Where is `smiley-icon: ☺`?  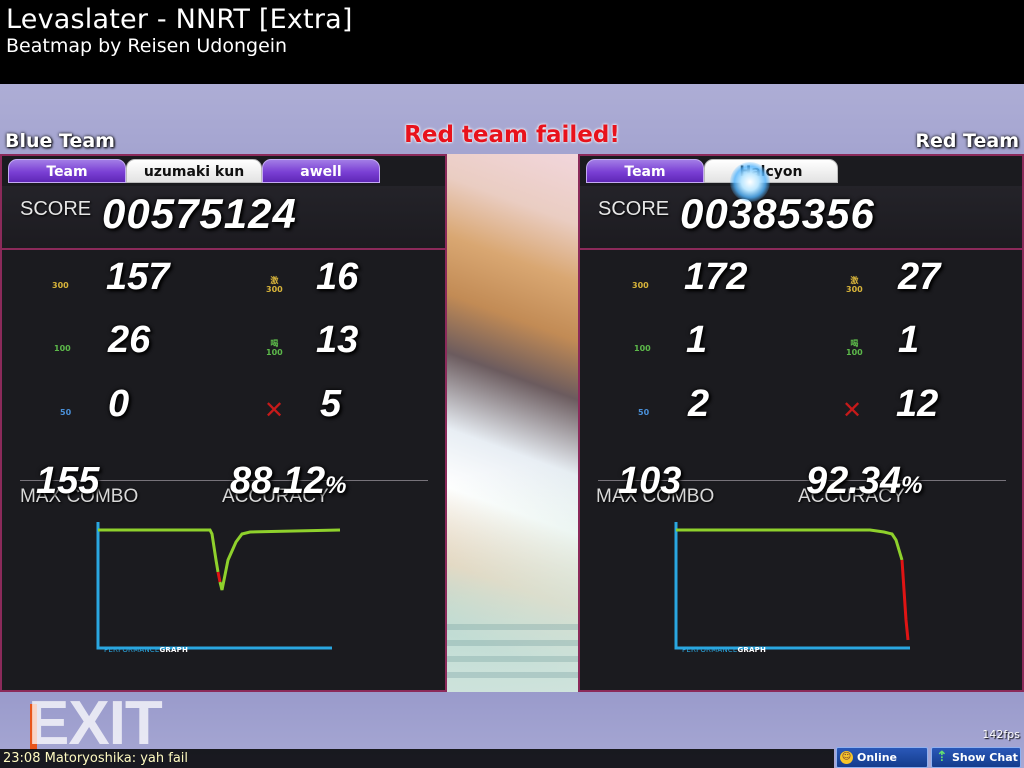
smiley-icon: ☺ is located at coordinates (846, 757).